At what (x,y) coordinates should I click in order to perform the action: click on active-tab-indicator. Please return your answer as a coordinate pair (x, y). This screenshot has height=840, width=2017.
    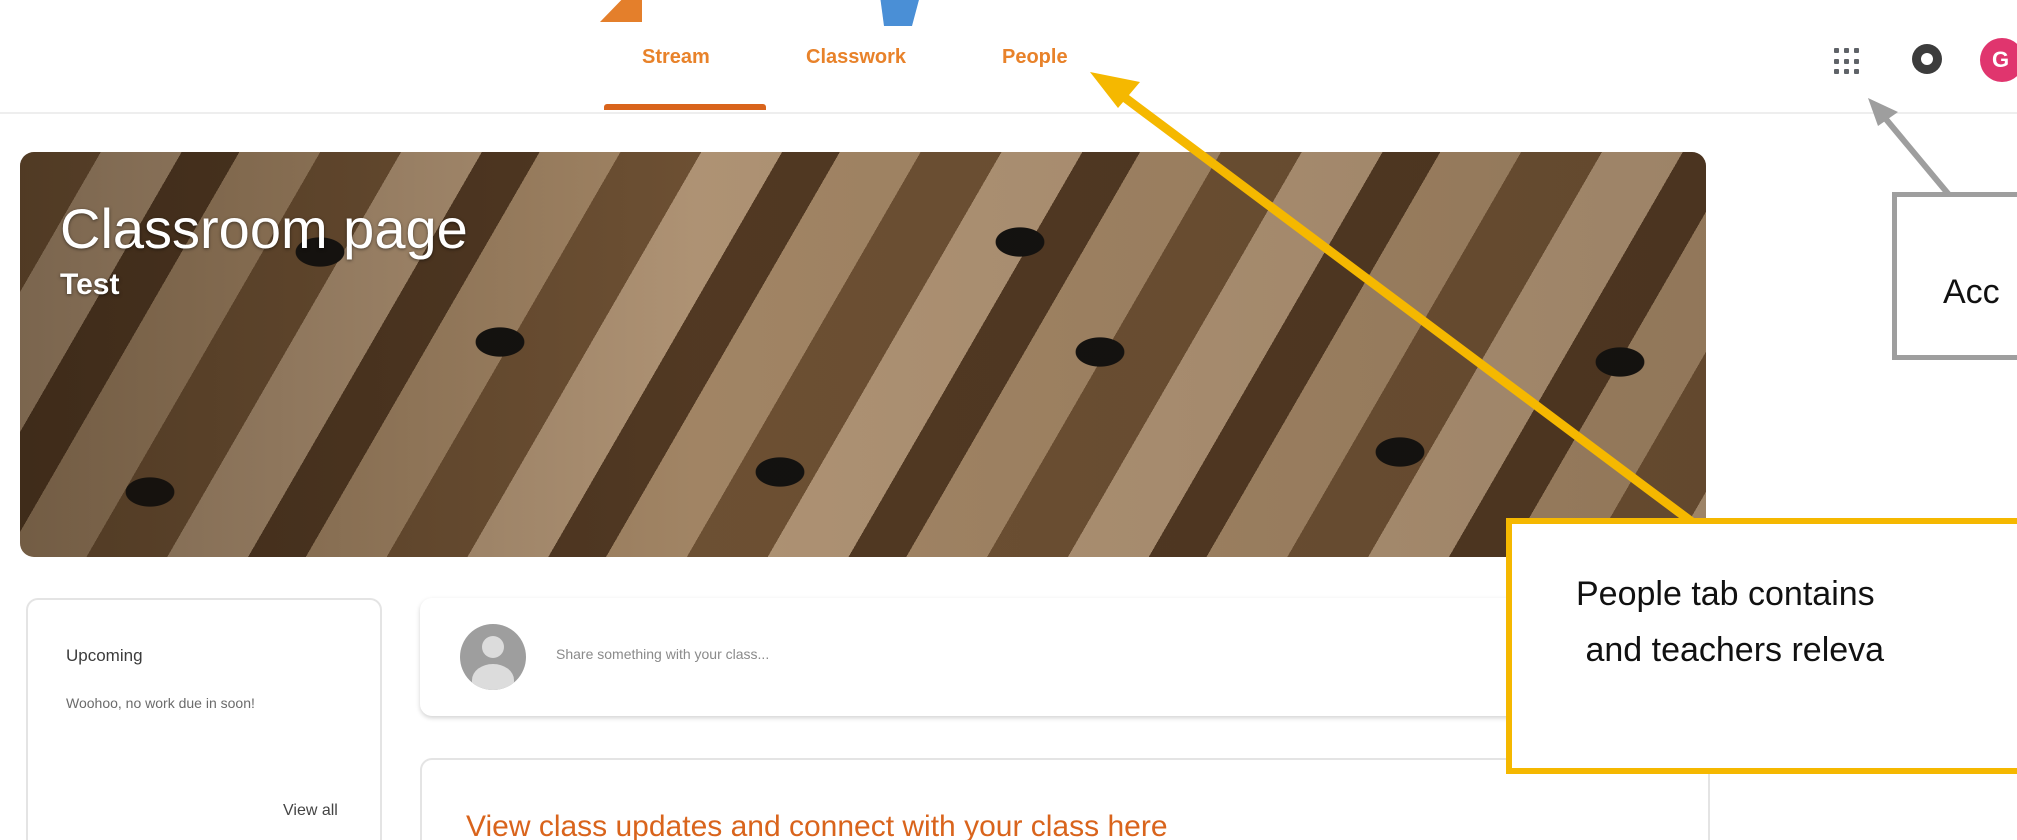
    Looking at the image, I should click on (685, 107).